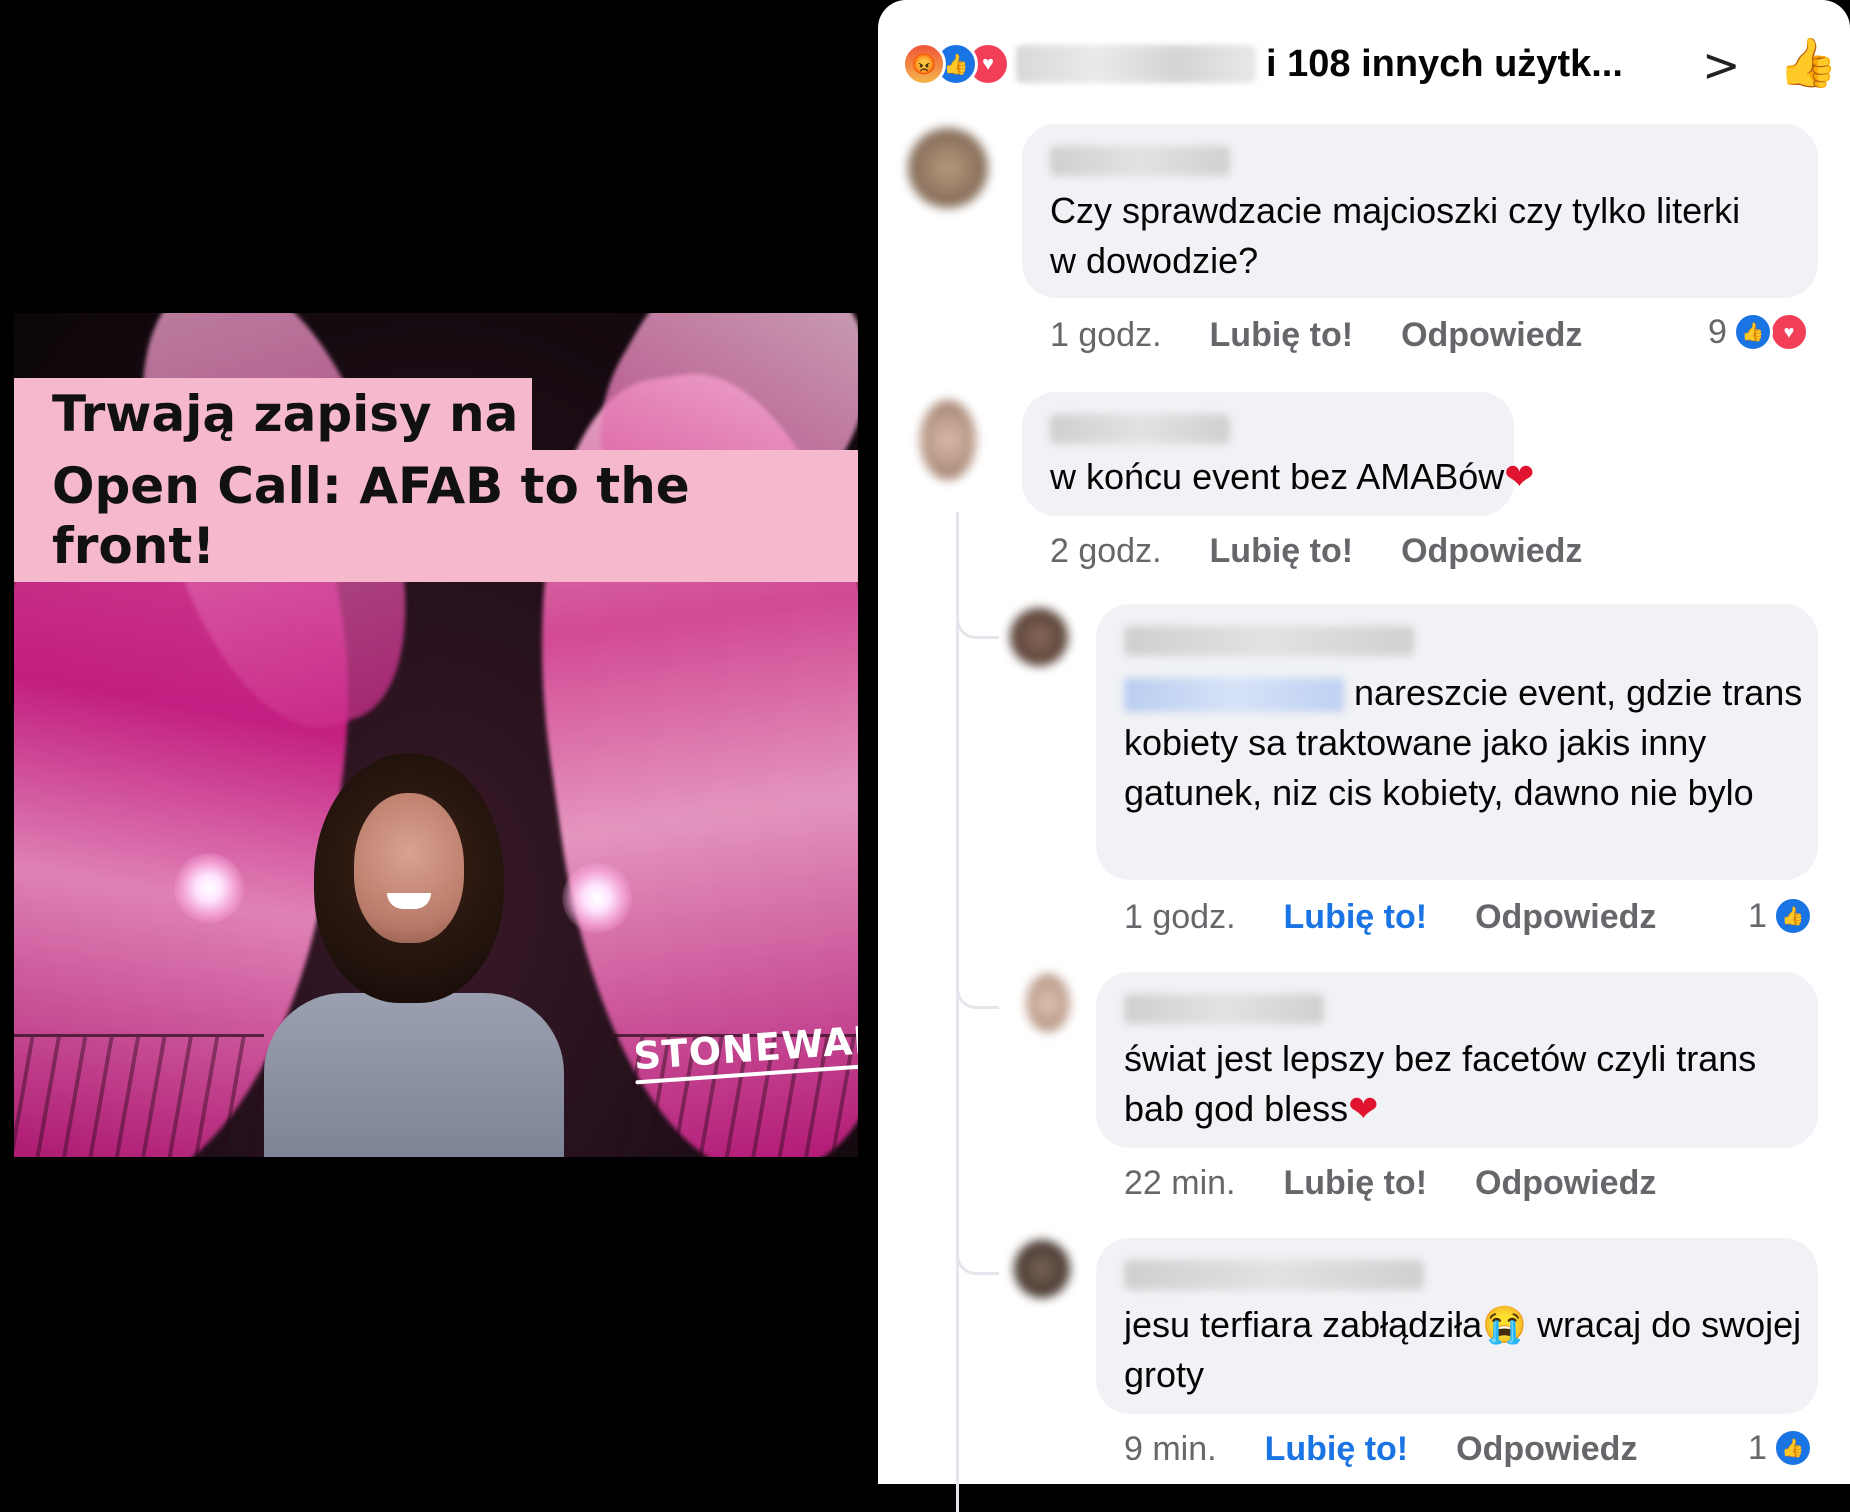 Image resolution: width=1850 pixels, height=1512 pixels. I want to click on comment-bubble: w końcu event bez AMABów❤, so click(1278, 454).